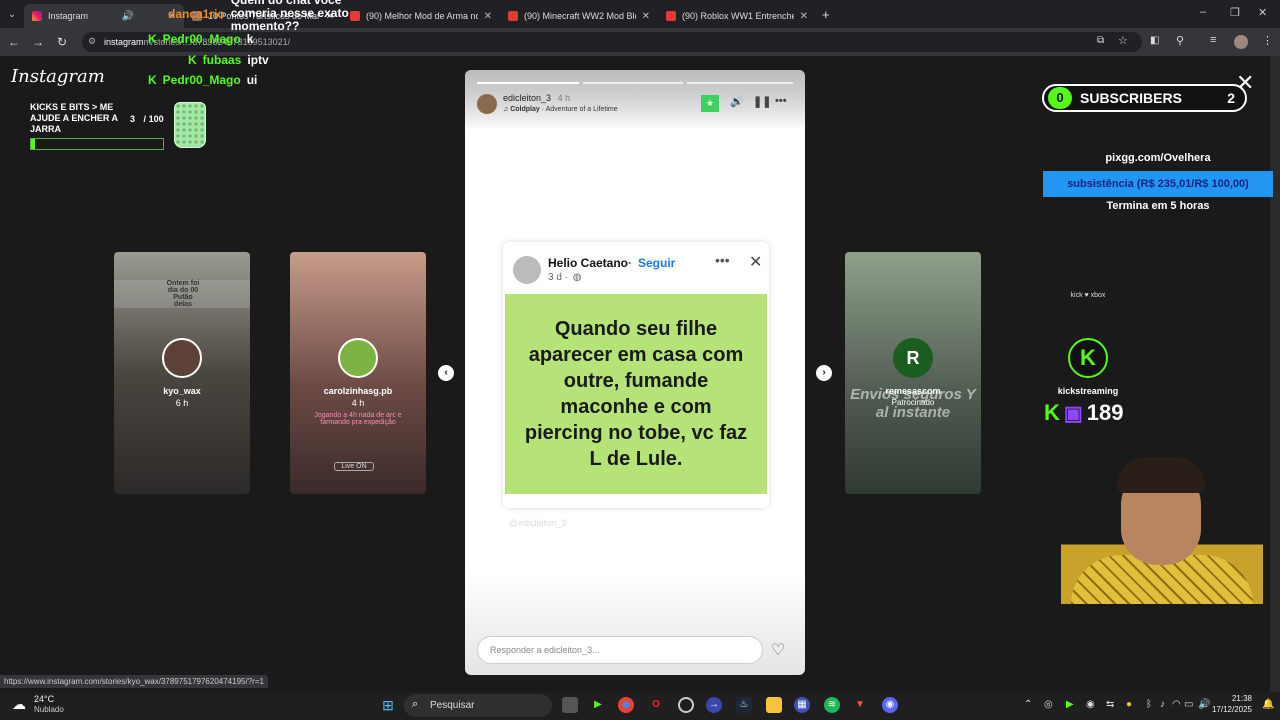 Image resolution: width=1280 pixels, height=720 pixels. What do you see at coordinates (358, 403) in the screenshot?
I see `story-time: 4 h` at bounding box center [358, 403].